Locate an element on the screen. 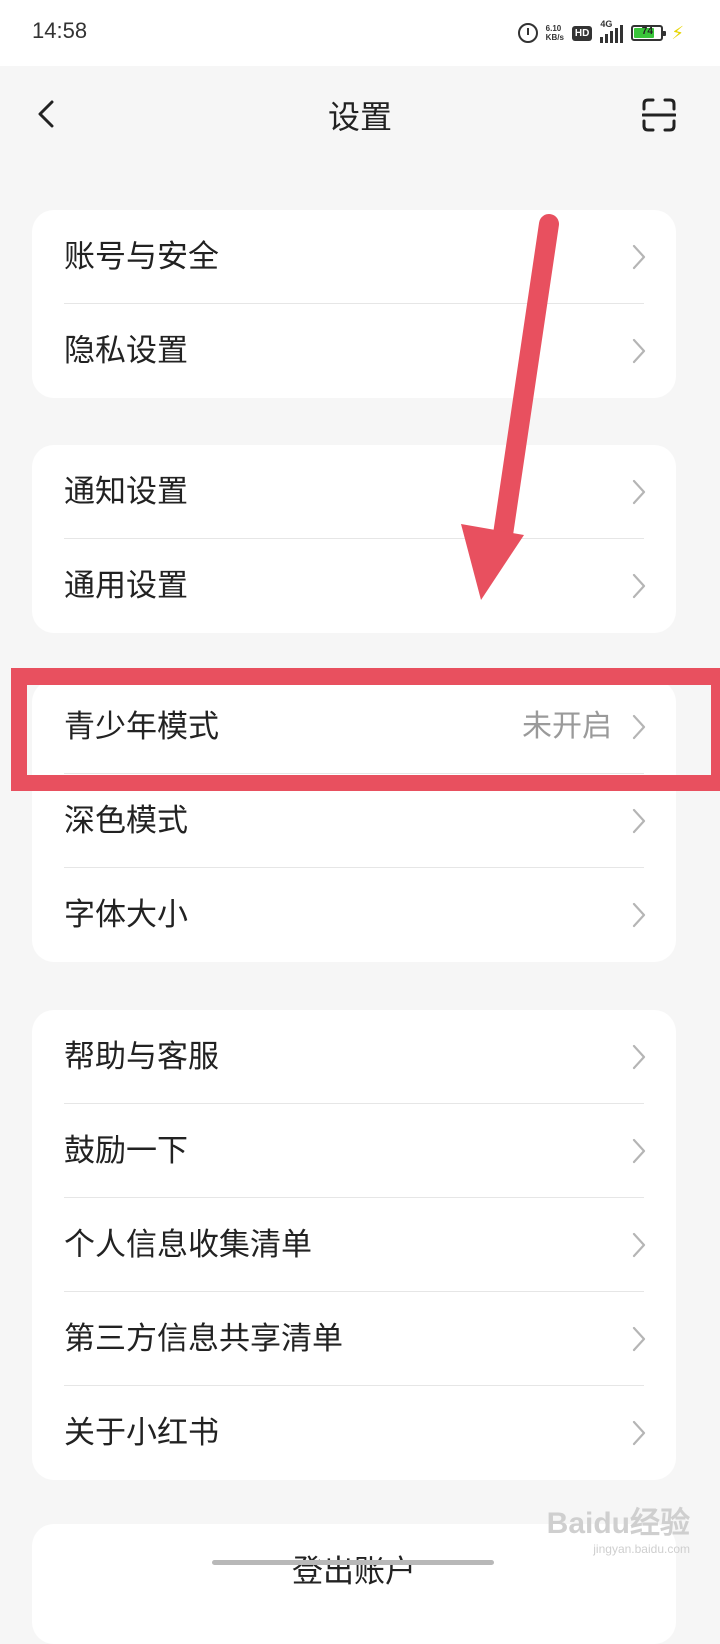 The height and width of the screenshot is (1644, 720). settings-item-help: 帮助与客服 is located at coordinates (354, 1057).